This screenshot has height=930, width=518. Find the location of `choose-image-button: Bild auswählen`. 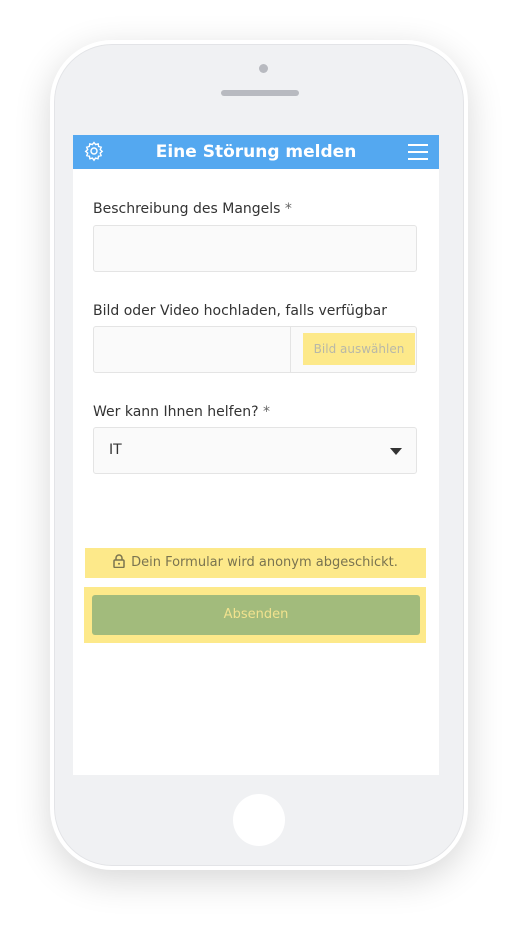

choose-image-button: Bild auswählen is located at coordinates (359, 349).